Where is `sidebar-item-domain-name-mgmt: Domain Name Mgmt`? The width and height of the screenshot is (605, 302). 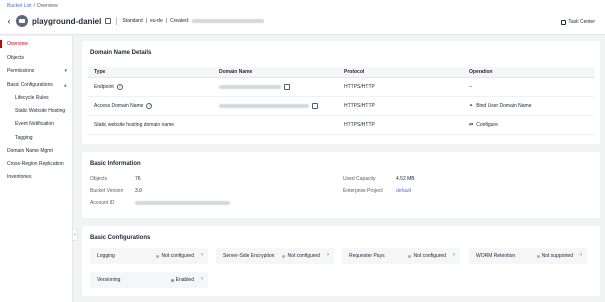
sidebar-item-domain-name-mgmt: Domain Name Mgmt is located at coordinates (38, 151).